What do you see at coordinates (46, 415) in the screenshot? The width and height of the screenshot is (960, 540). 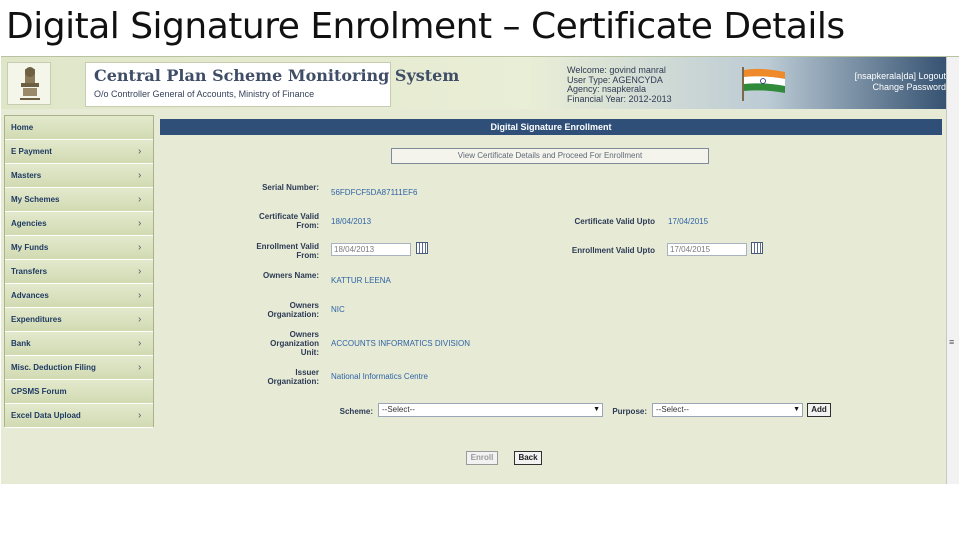 I see `sidebar-item-label: Excel Data Upload` at bounding box center [46, 415].